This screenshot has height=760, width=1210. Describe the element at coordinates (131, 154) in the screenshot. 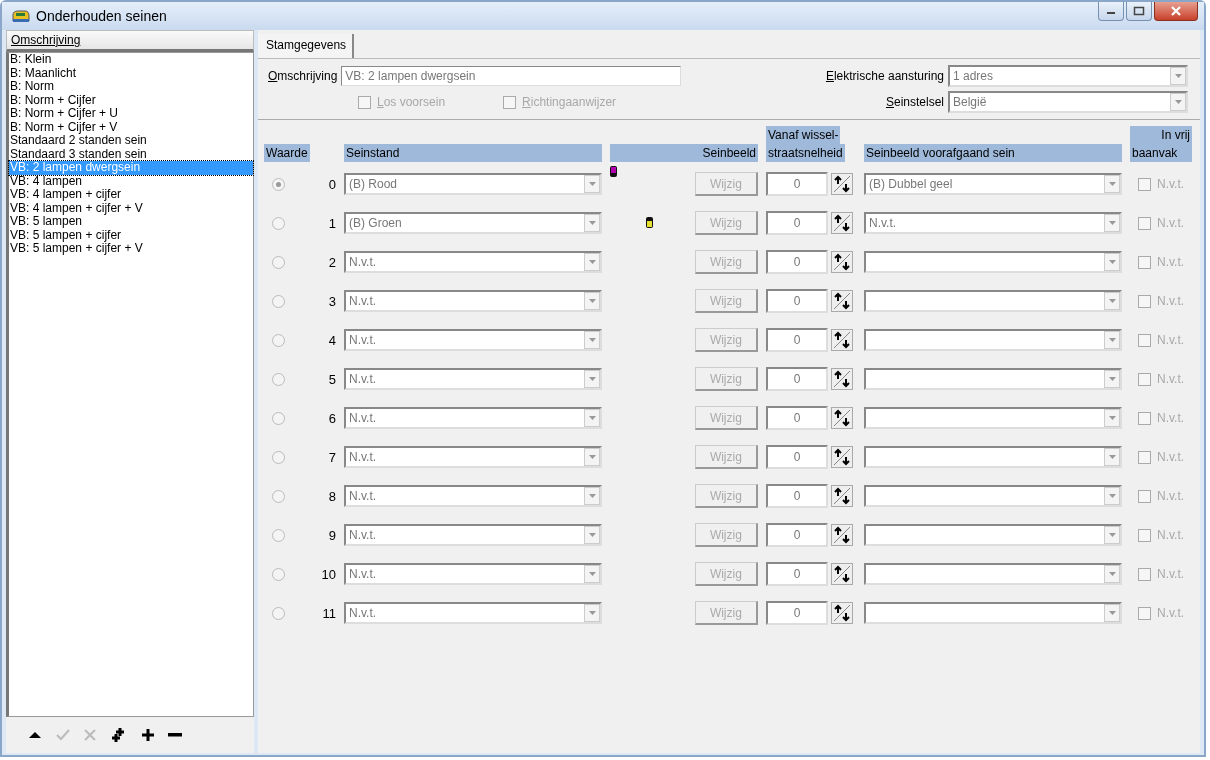

I see `list-item: Standaard 3 standen sein` at that location.